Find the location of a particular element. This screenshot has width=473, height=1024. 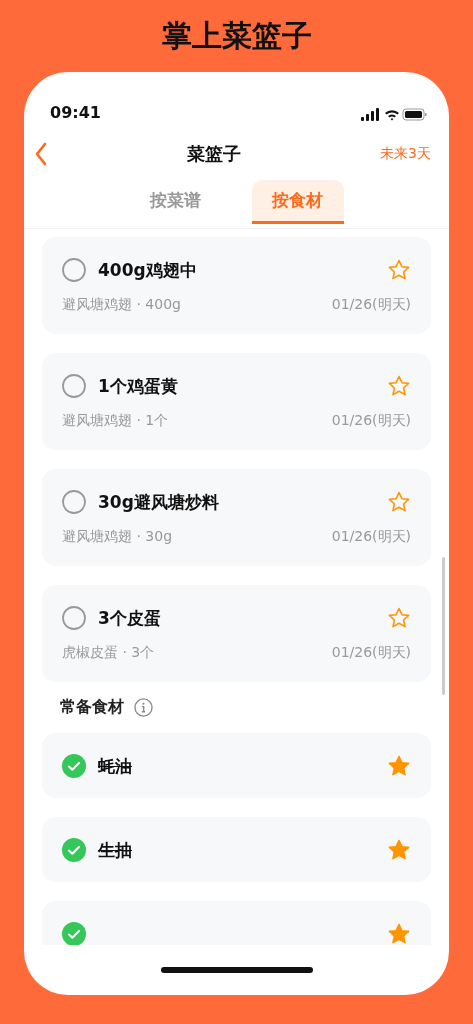

ingredient-name: 400g鸡翅中 is located at coordinates (148, 270).